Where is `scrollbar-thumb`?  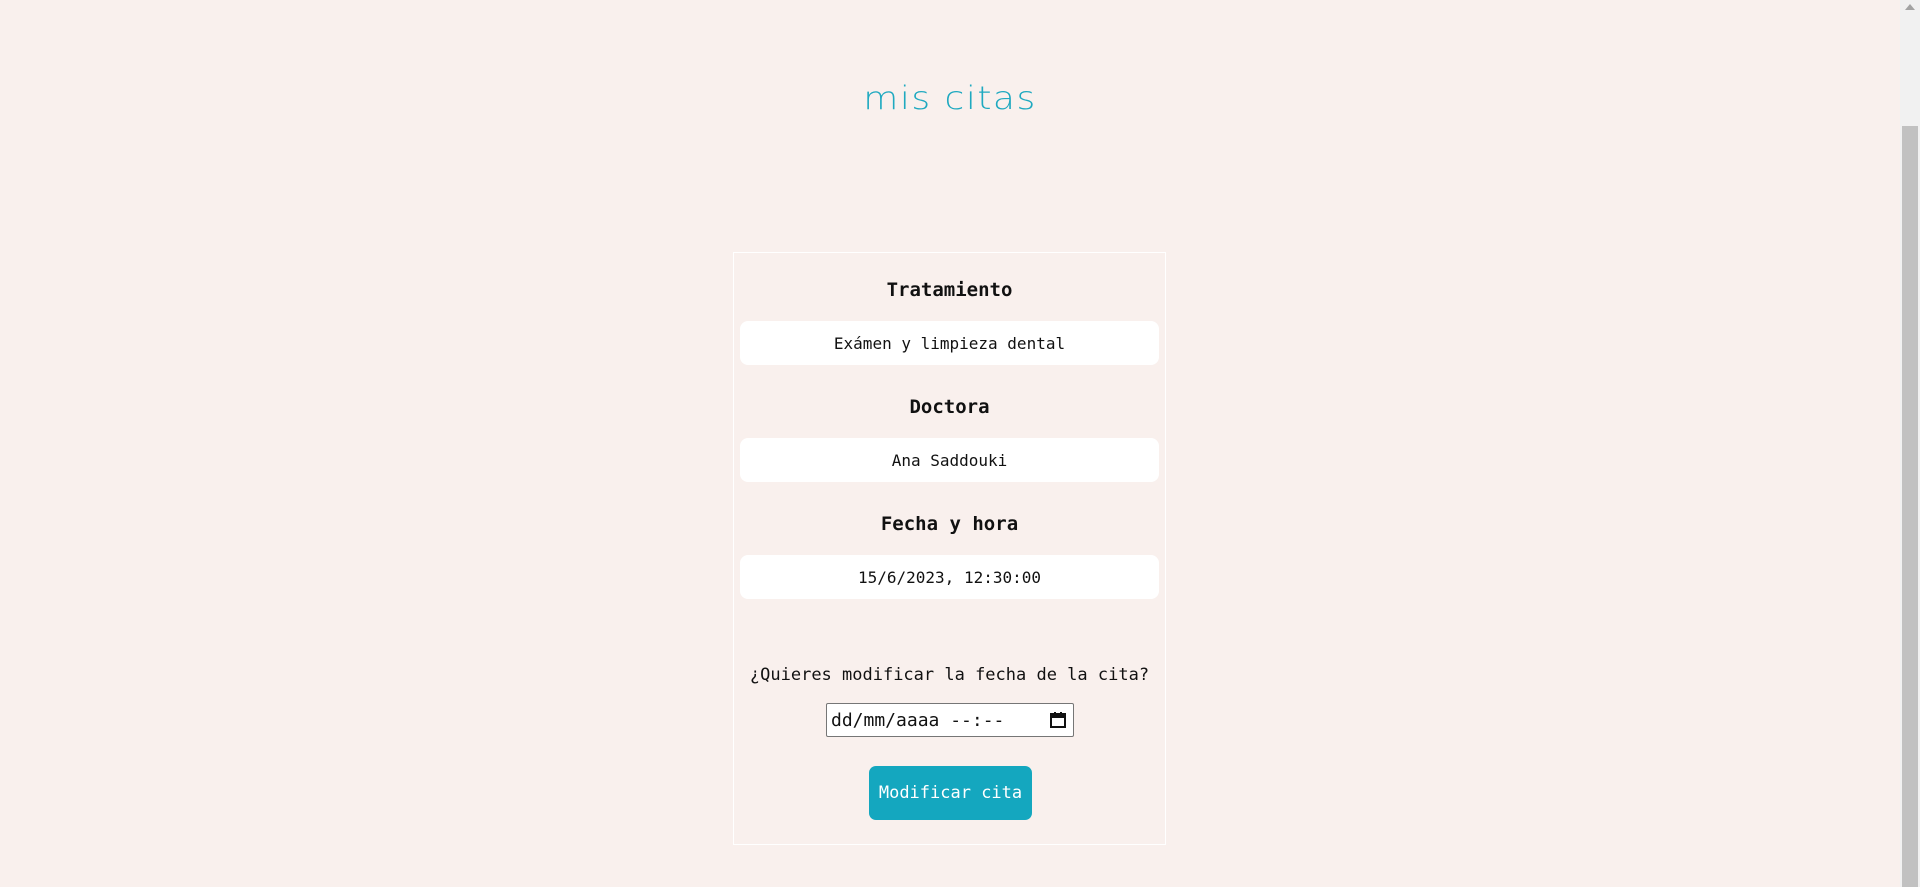
scrollbar-thumb is located at coordinates (1910, 506).